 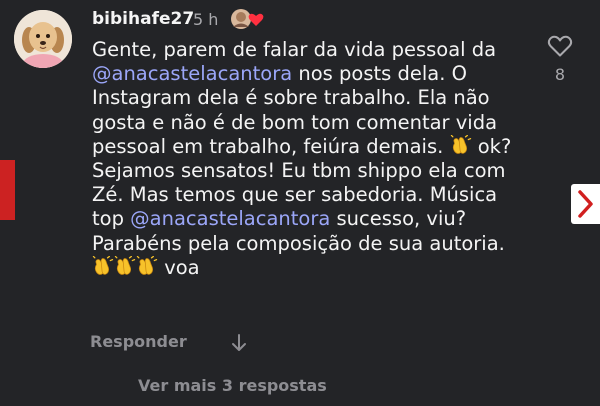 What do you see at coordinates (138, 341) in the screenshot?
I see `reply-button: Responder` at bounding box center [138, 341].